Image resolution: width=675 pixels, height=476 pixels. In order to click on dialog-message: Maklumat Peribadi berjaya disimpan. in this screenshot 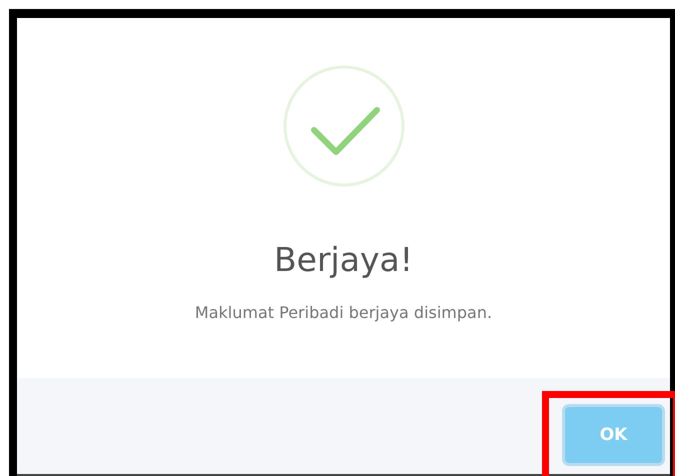, I will do `click(343, 312)`.